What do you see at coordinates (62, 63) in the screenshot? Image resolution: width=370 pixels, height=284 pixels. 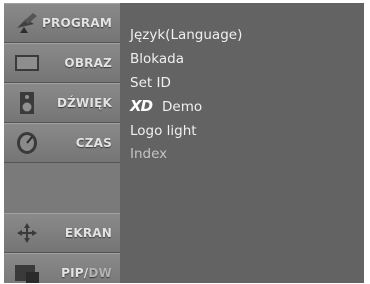 I see `sidebar-item-obraz: OBRAZ` at bounding box center [62, 63].